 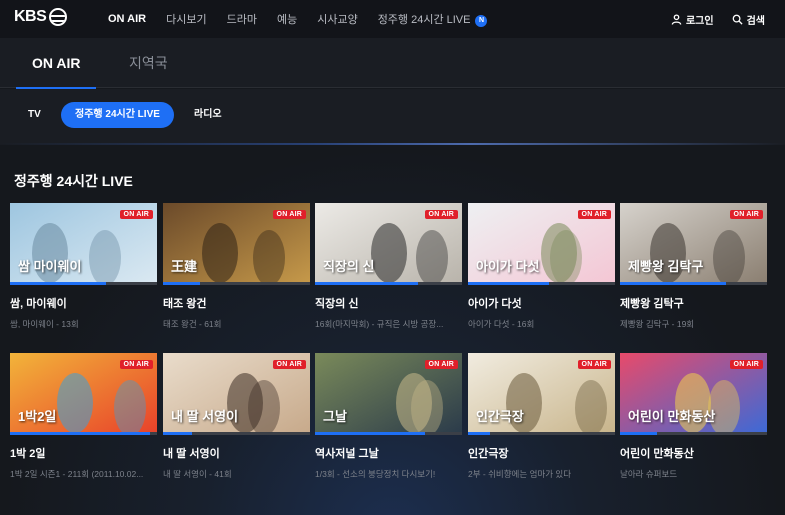 What do you see at coordinates (73, 181) in the screenshot?
I see `section-title: 정주행 24시간 LIVE` at bounding box center [73, 181].